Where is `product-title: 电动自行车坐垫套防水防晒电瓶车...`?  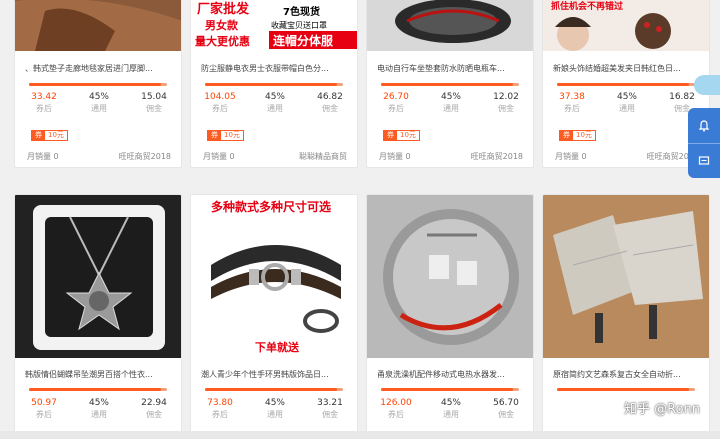
product-title: 电动自行车坐垫套防水防晒电瓶车... is located at coordinates (451, 68).